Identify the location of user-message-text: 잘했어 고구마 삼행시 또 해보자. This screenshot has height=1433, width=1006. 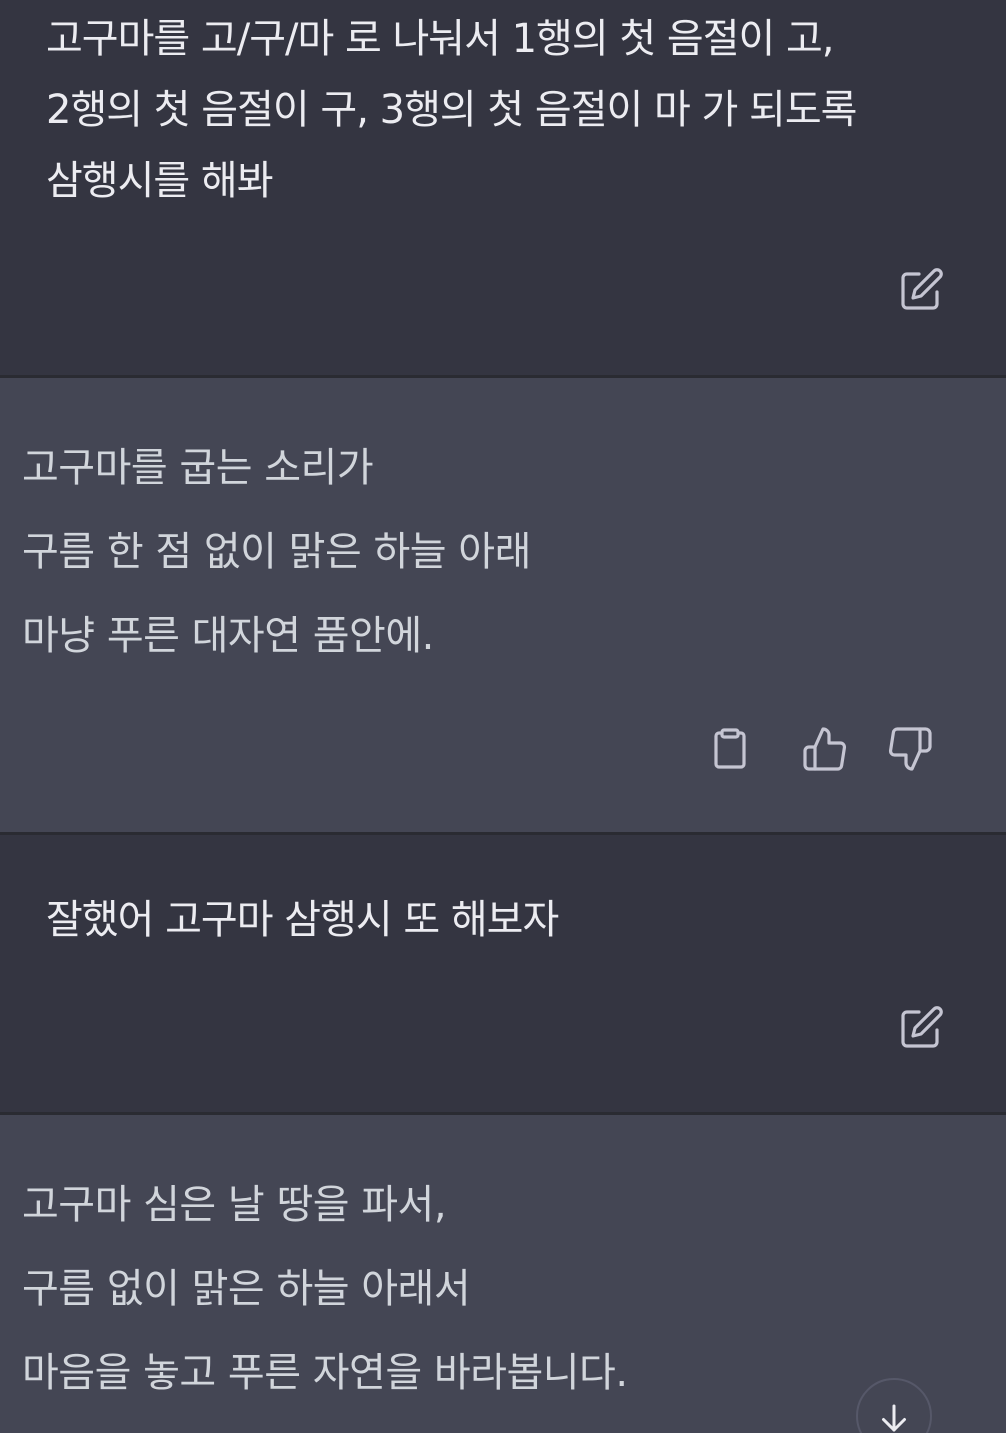
(302, 920).